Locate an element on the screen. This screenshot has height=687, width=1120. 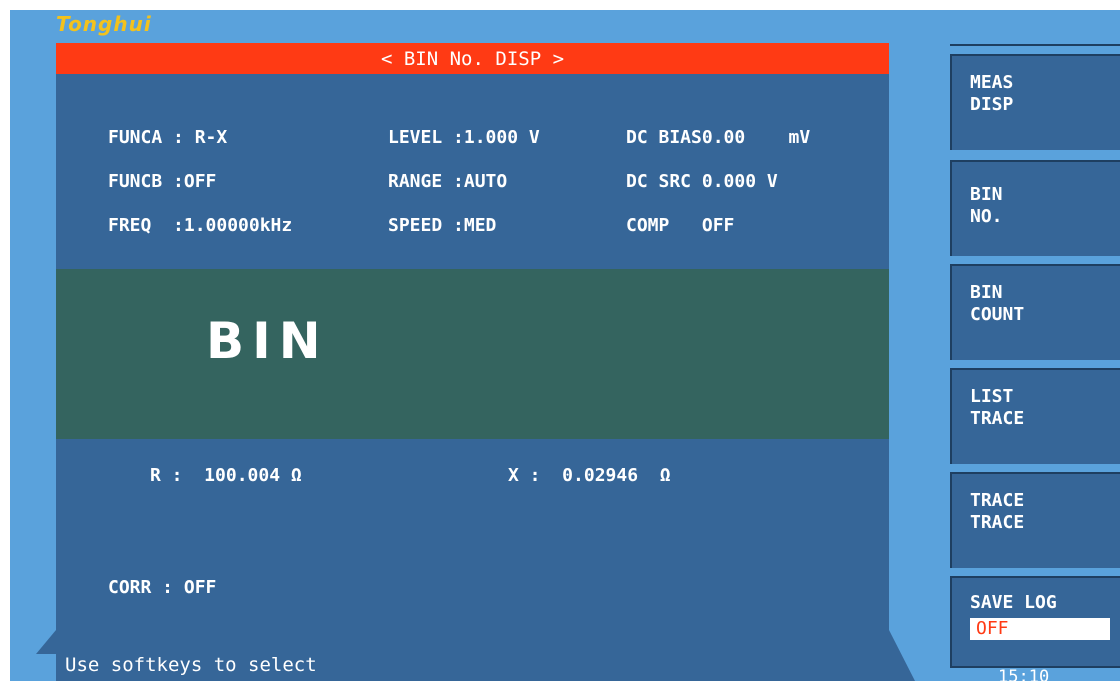
comp-setting: COMP OFF is located at coordinates (680, 225).